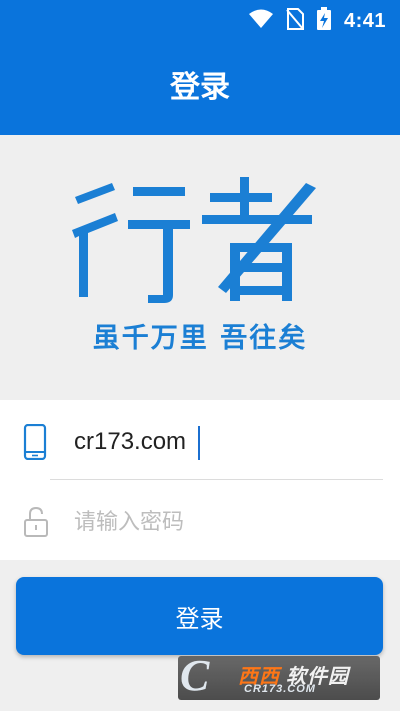 The image size is (400, 711). I want to click on lock-icon, so click(36, 522).